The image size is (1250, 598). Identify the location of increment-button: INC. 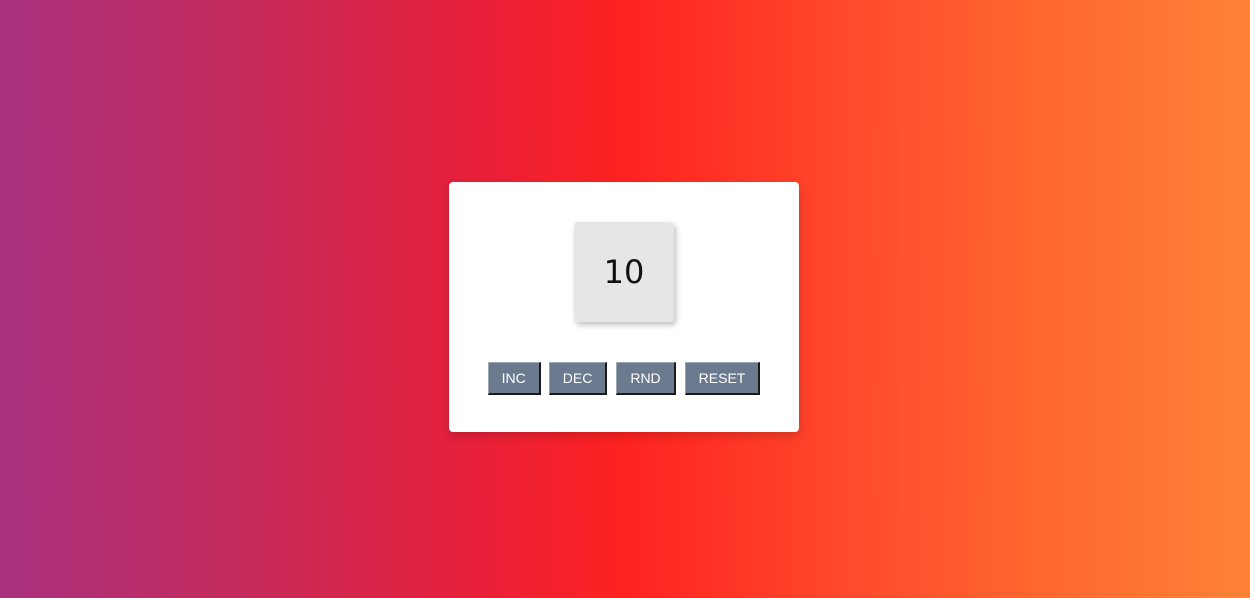
(514, 378).